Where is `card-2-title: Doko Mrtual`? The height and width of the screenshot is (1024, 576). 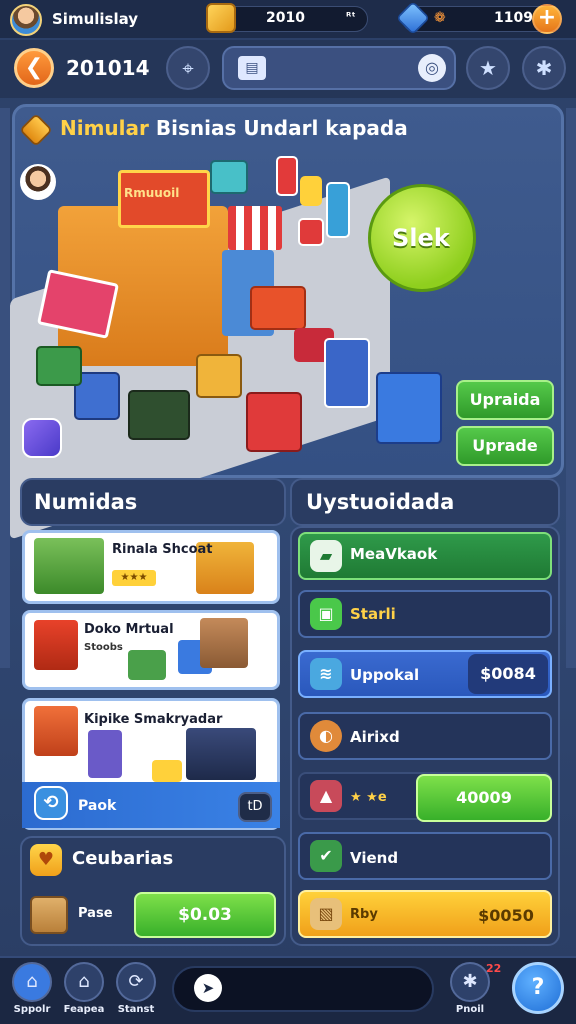 card-2-title: Doko Mrtual is located at coordinates (129, 629).